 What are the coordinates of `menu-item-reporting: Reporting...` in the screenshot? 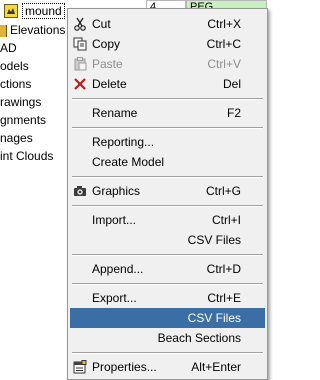 It's located at (167, 142).